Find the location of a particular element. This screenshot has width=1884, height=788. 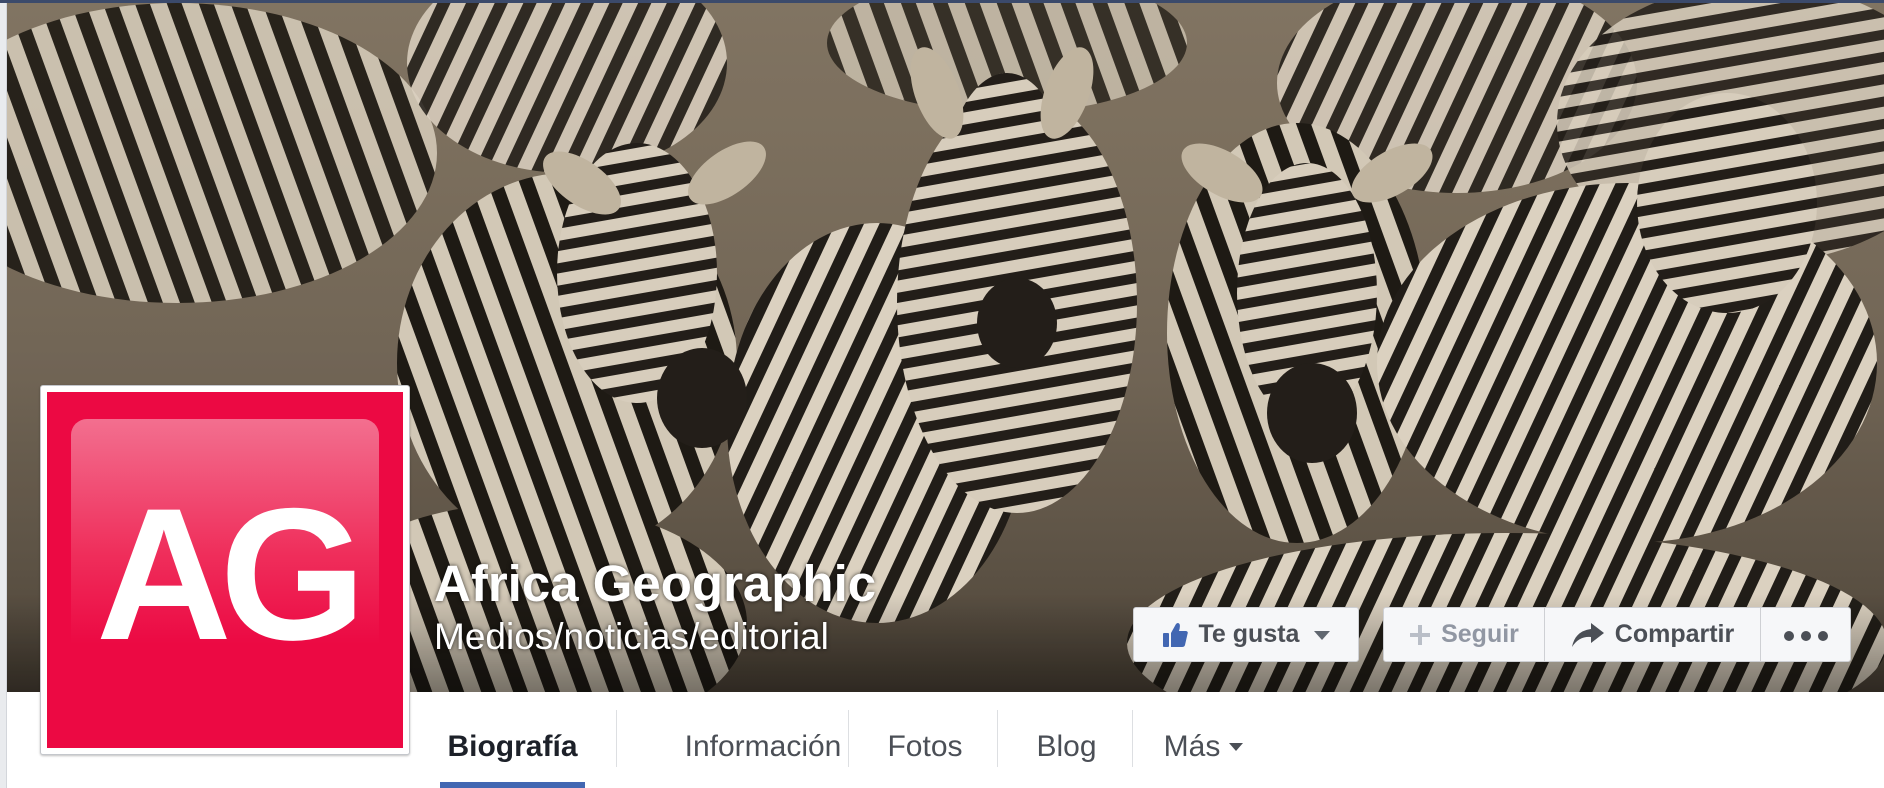

more-options-button is located at coordinates (1805, 634).